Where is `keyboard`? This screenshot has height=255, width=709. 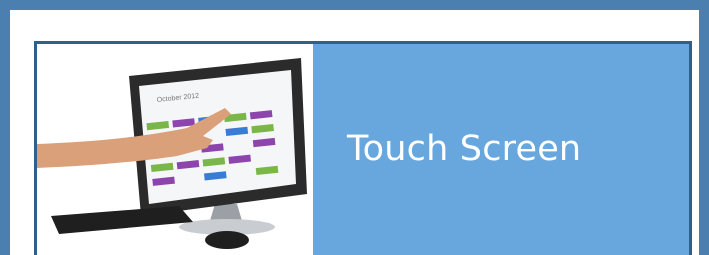
keyboard is located at coordinates (122, 220).